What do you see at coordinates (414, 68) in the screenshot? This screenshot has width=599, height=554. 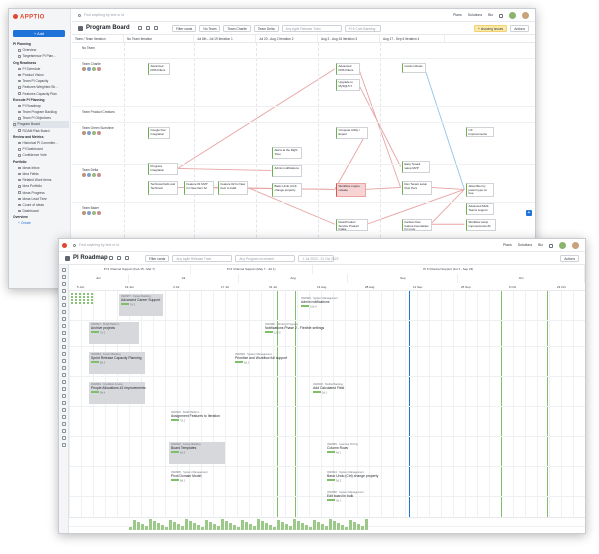 I see `feature-card: Column Rows` at bounding box center [414, 68].